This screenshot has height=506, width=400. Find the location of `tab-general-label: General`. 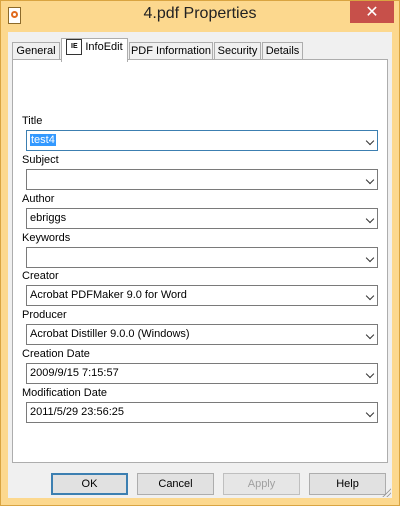

tab-general-label: General is located at coordinates (36, 51).